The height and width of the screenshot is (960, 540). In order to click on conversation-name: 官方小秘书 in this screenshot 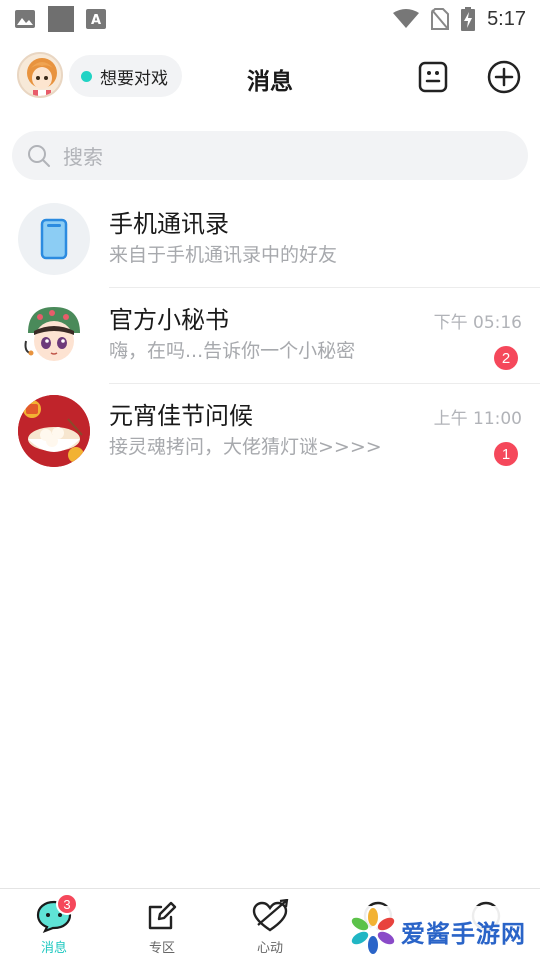, I will do `click(169, 320)`.